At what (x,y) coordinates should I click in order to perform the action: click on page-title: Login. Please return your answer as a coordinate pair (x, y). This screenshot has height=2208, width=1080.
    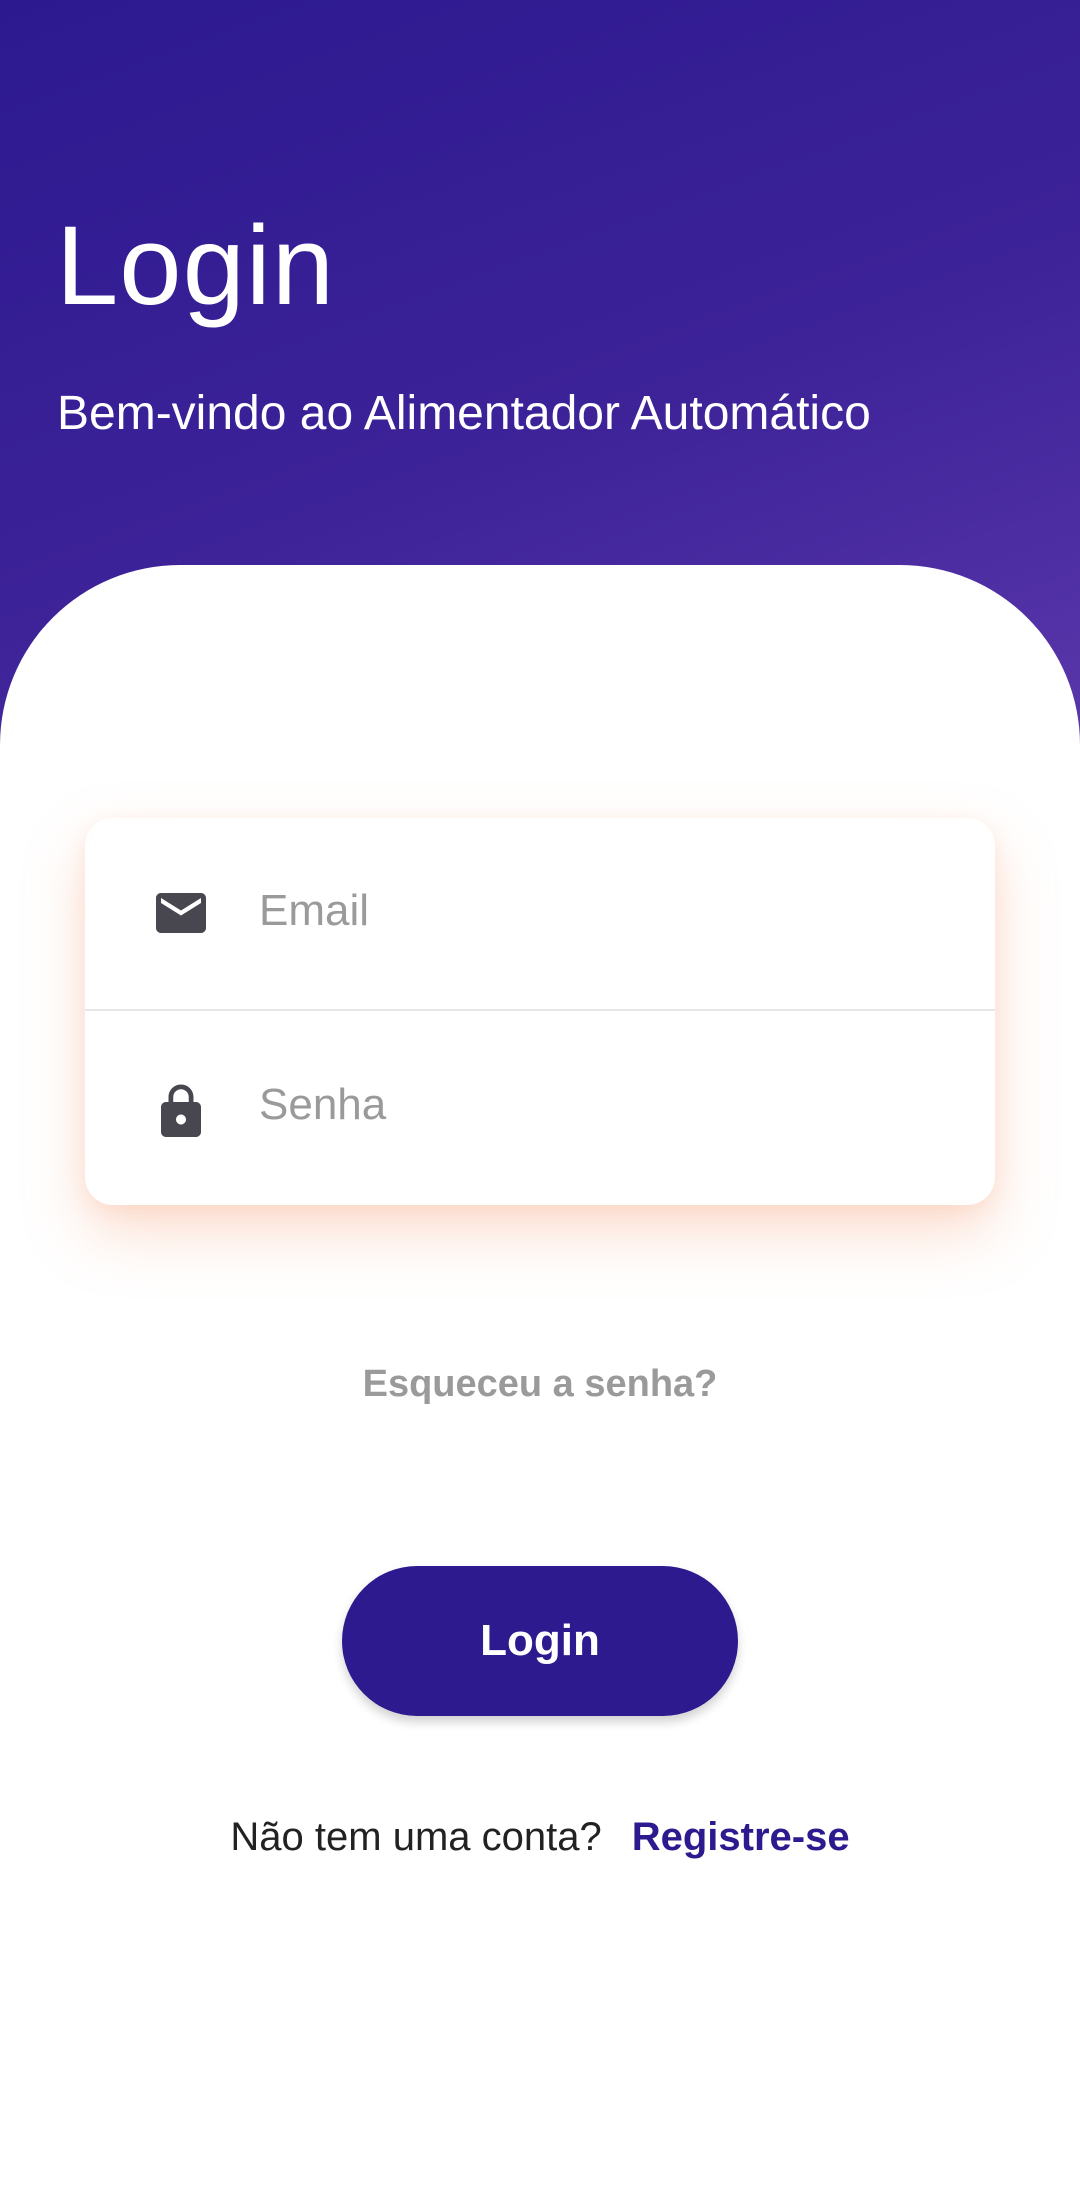
    Looking at the image, I should click on (196, 265).